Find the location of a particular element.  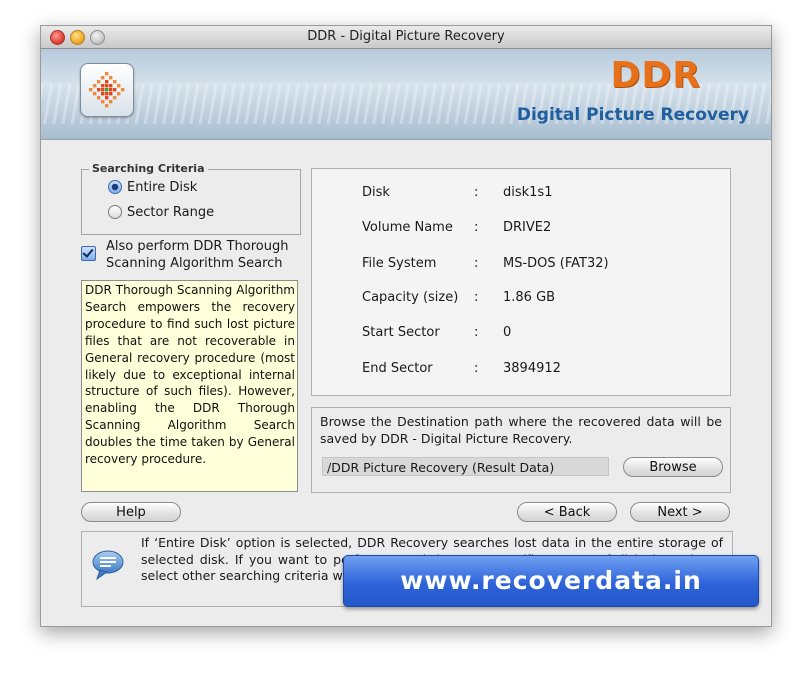

header-banner: DDR Digital Picture Recovery is located at coordinates (406, 94).